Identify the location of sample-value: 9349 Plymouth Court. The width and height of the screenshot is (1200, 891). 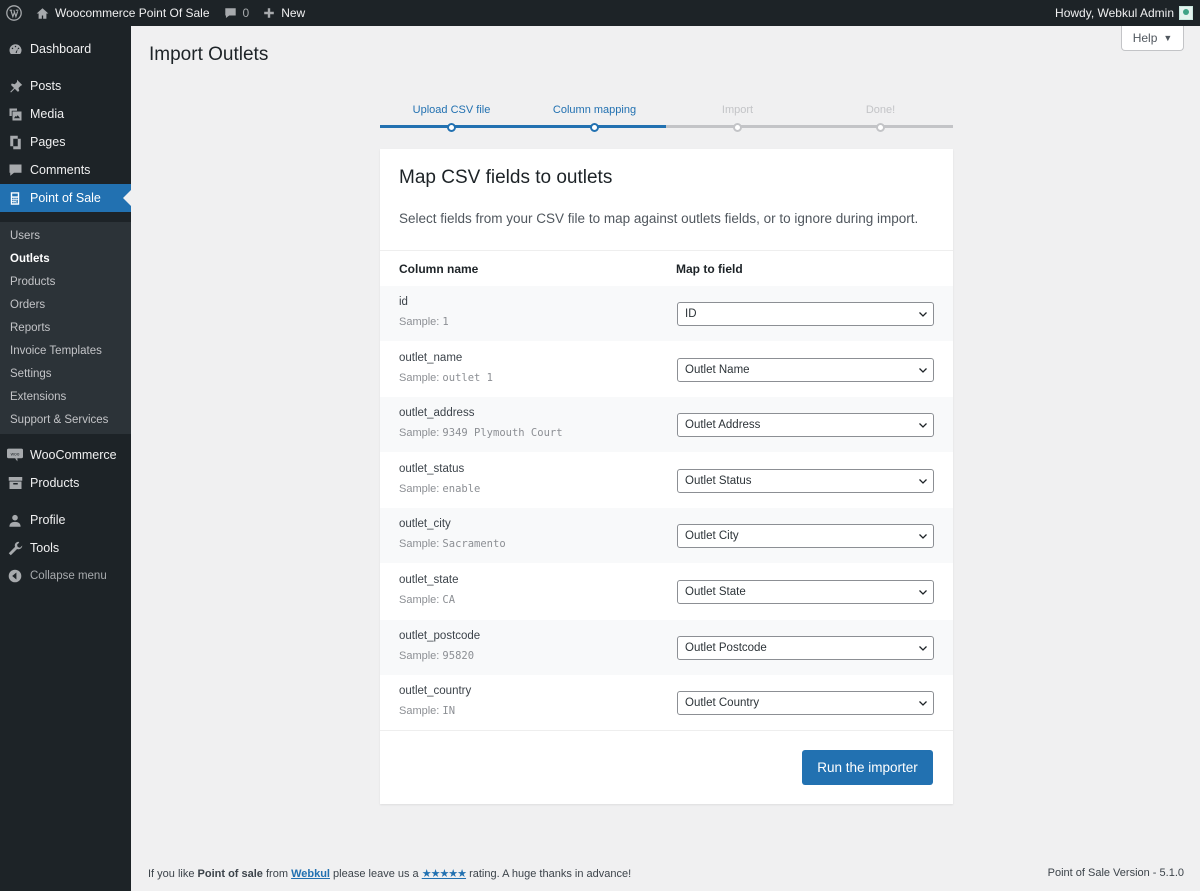
(502, 433).